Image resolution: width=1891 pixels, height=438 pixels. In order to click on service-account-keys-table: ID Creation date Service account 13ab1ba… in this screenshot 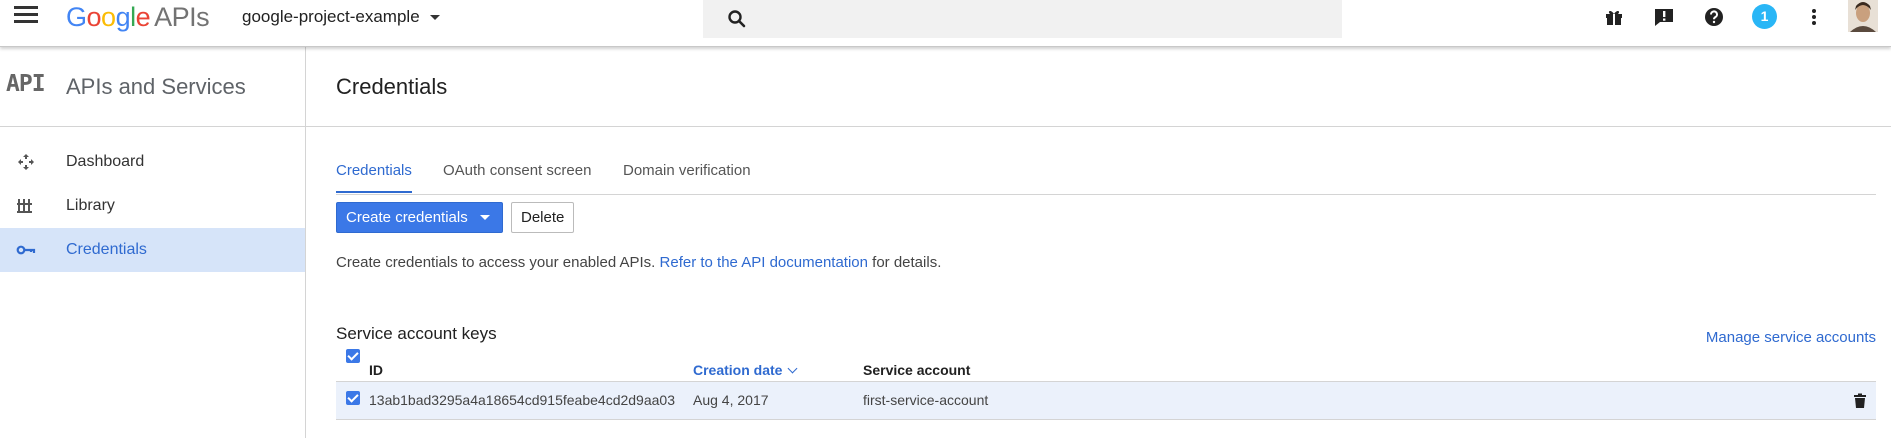, I will do `click(1106, 384)`.